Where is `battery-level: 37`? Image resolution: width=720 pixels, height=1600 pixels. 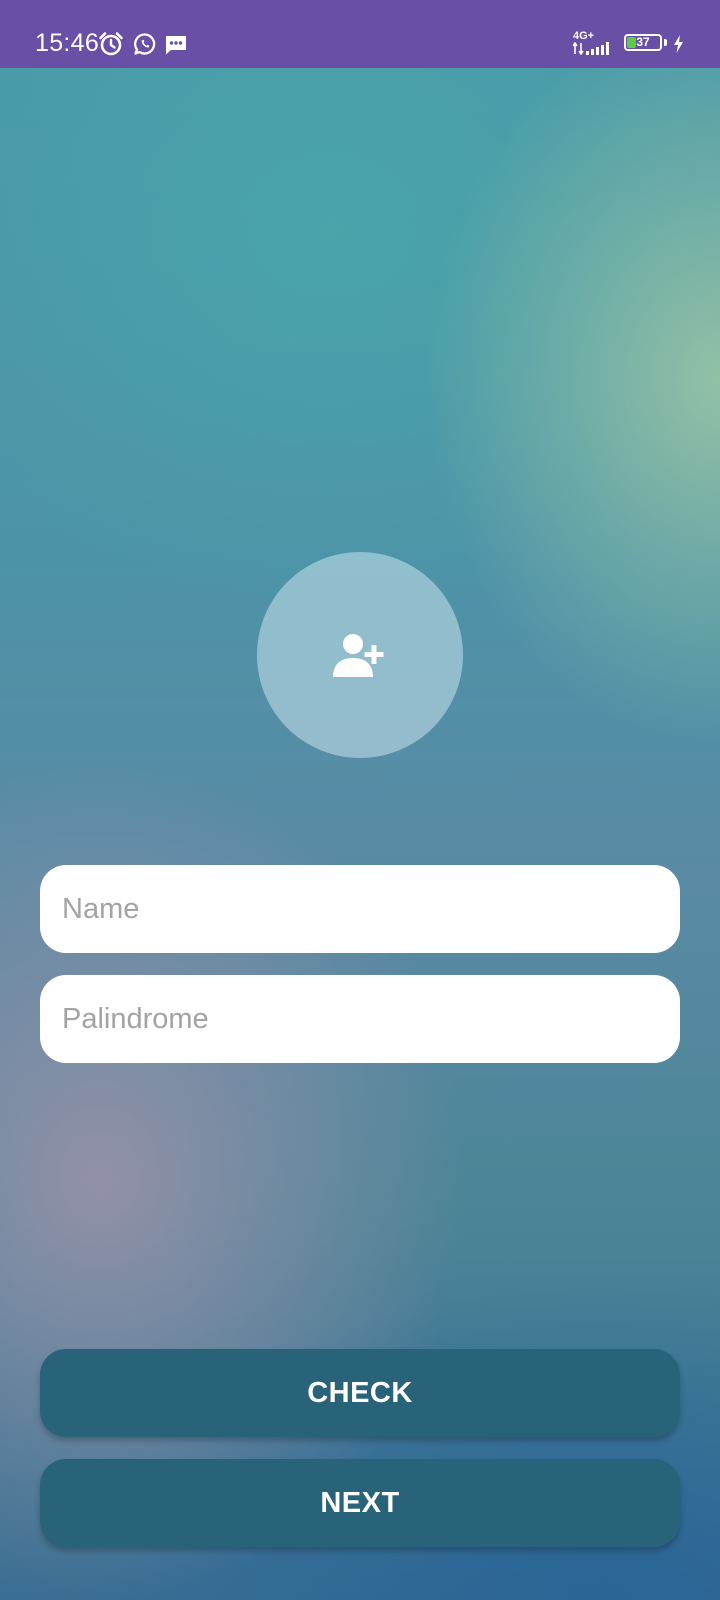 battery-level: 37 is located at coordinates (643, 42).